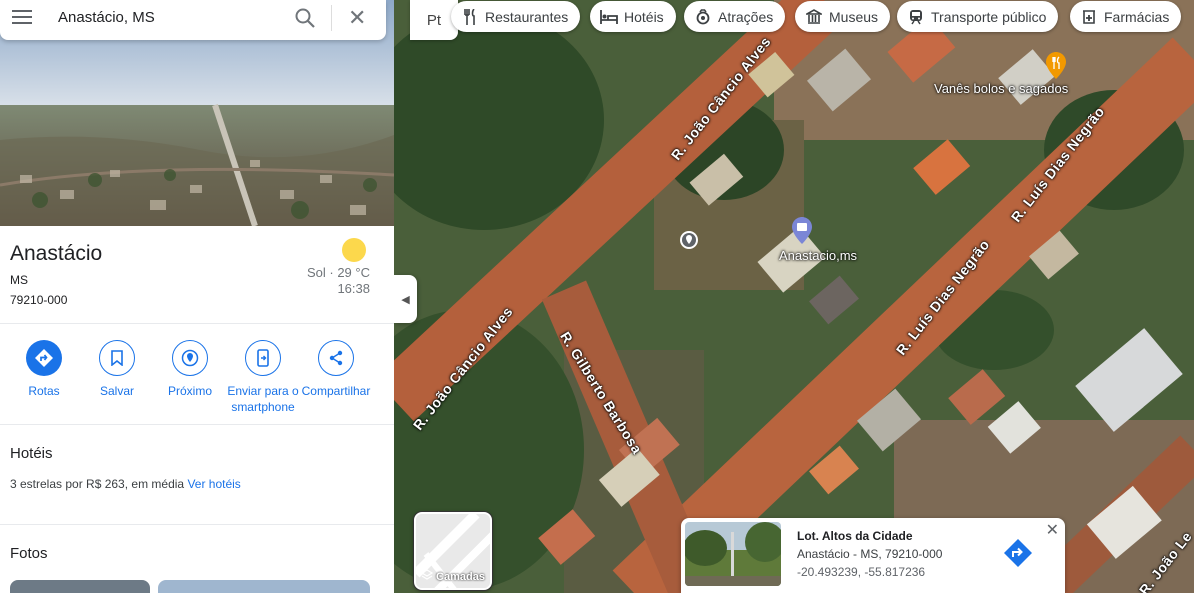  What do you see at coordinates (802, 233) in the screenshot?
I see `place-pin-icon` at bounding box center [802, 233].